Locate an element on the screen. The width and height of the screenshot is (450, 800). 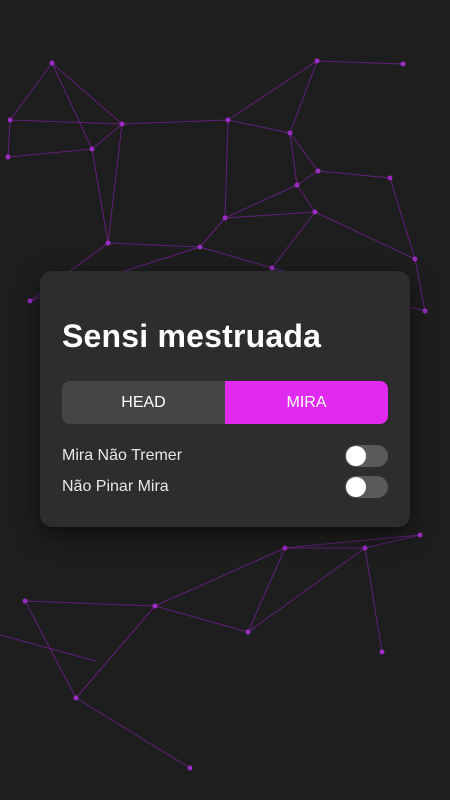
mira-nao-tremer-toggle is located at coordinates (366, 456).